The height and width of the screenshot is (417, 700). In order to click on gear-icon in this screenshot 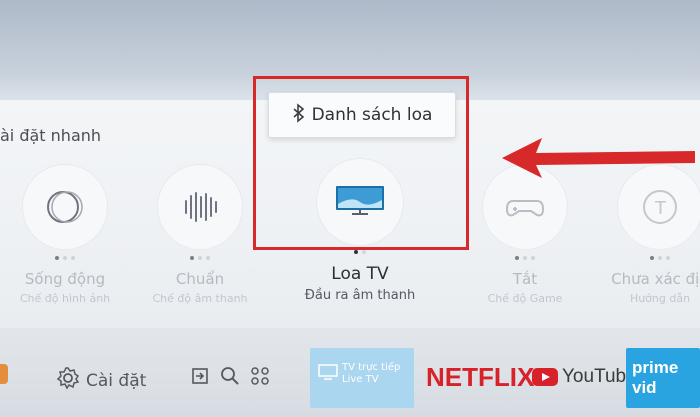, I will do `click(68, 380)`.